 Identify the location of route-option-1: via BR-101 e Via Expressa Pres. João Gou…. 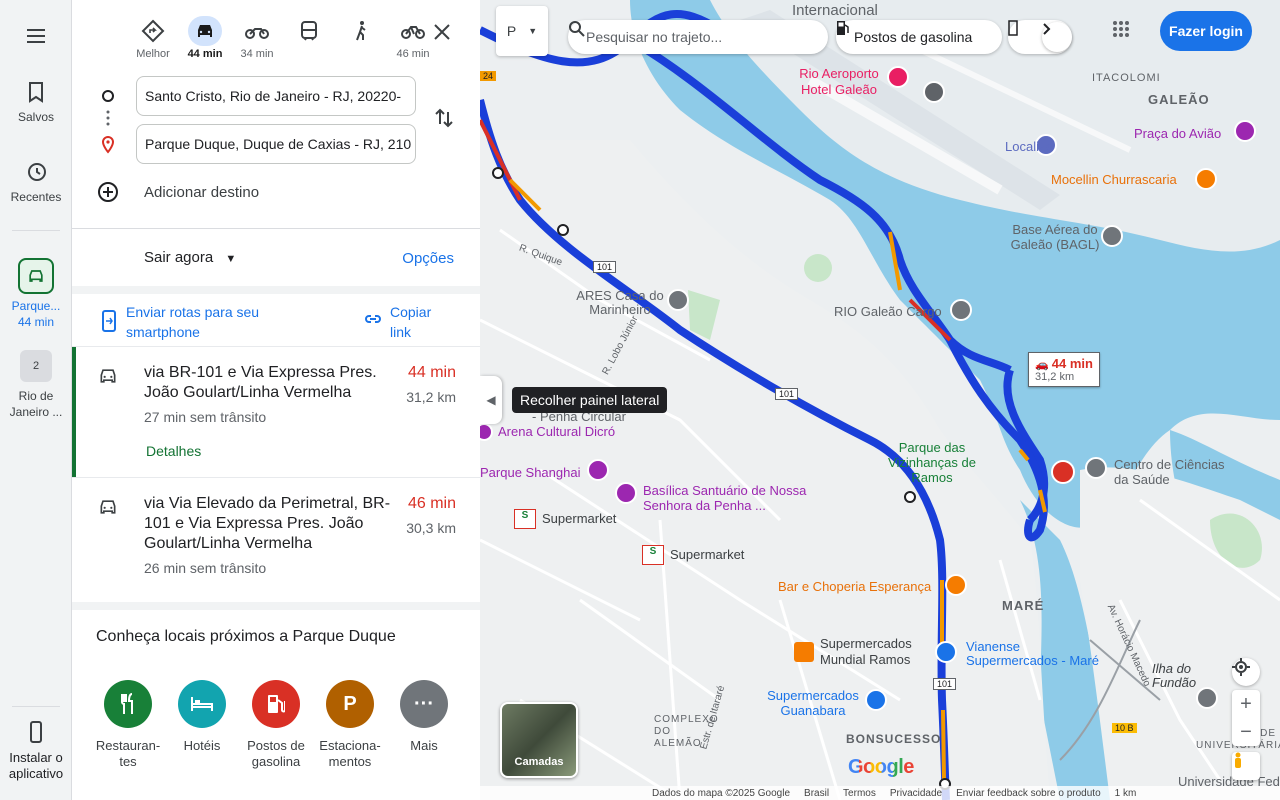
(276, 412).